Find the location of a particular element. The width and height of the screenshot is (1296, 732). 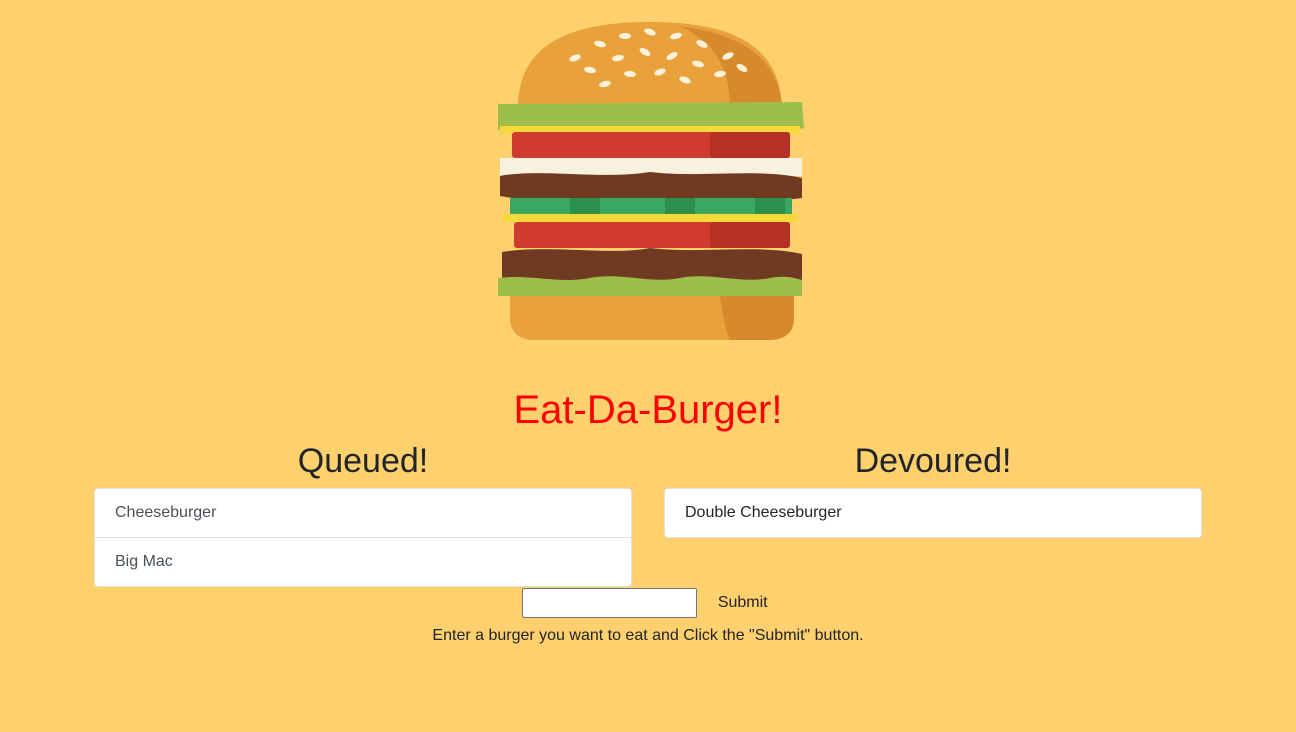

queued-list: Cheeseburger Big Mac is located at coordinates (363, 537).